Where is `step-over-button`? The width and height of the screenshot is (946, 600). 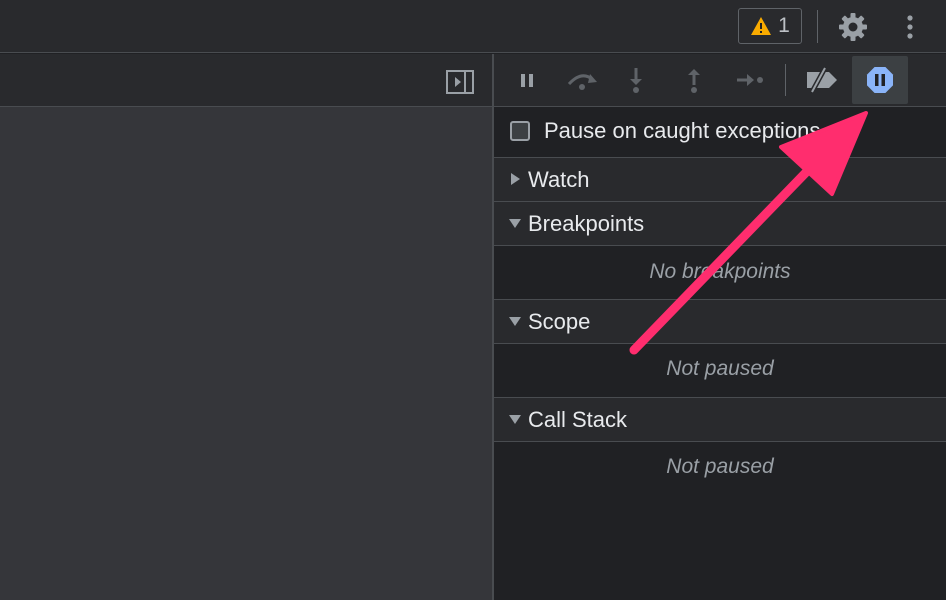
step-over-button is located at coordinates (582, 80).